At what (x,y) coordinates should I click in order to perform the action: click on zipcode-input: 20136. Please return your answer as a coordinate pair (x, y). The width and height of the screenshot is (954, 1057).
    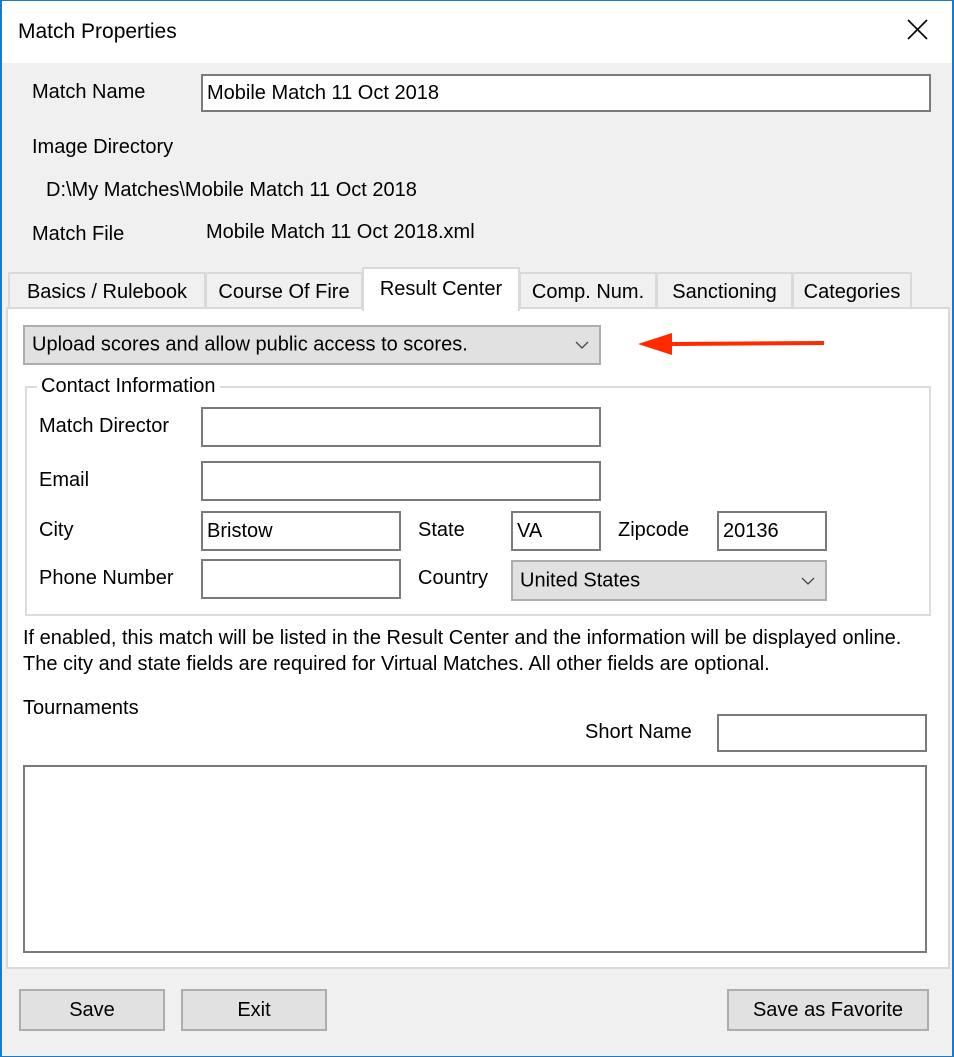
    Looking at the image, I should click on (772, 531).